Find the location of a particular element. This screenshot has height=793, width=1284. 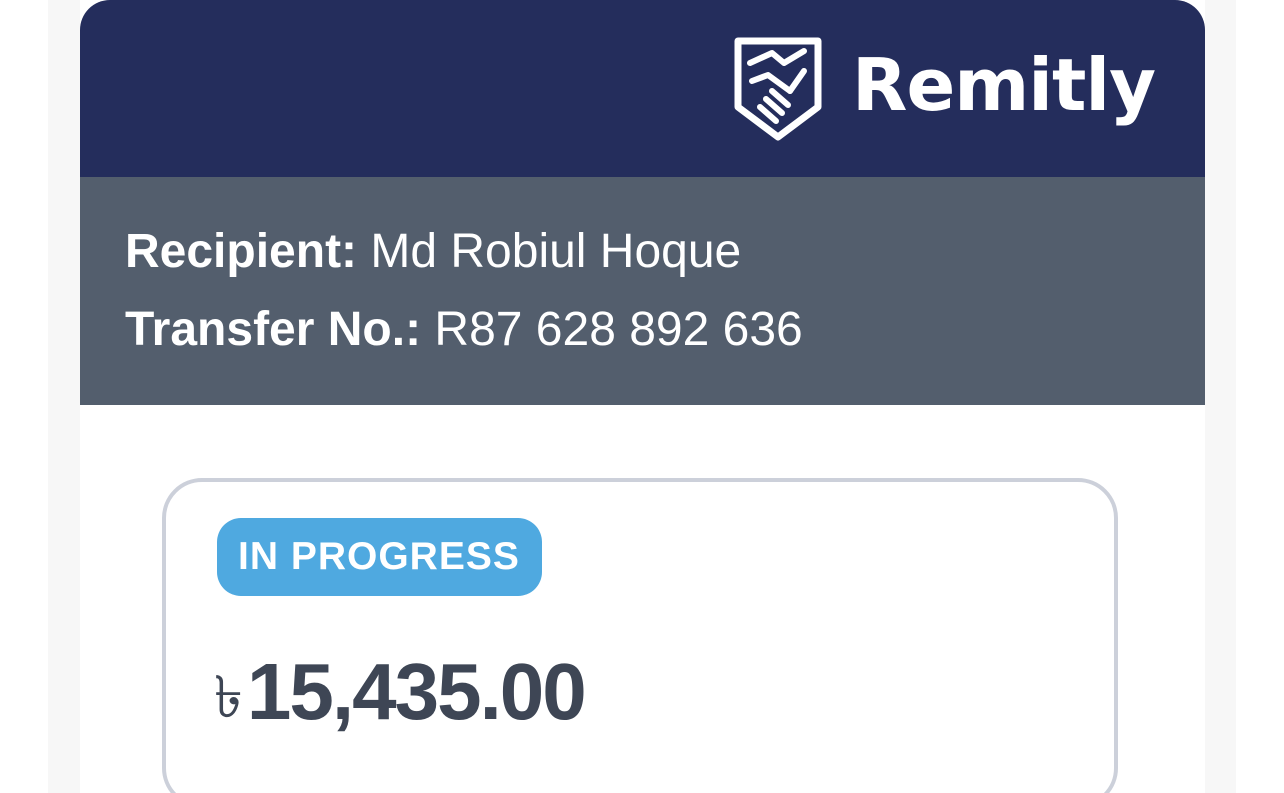

transfer-number: R87 628 892 636 is located at coordinates (618, 329).